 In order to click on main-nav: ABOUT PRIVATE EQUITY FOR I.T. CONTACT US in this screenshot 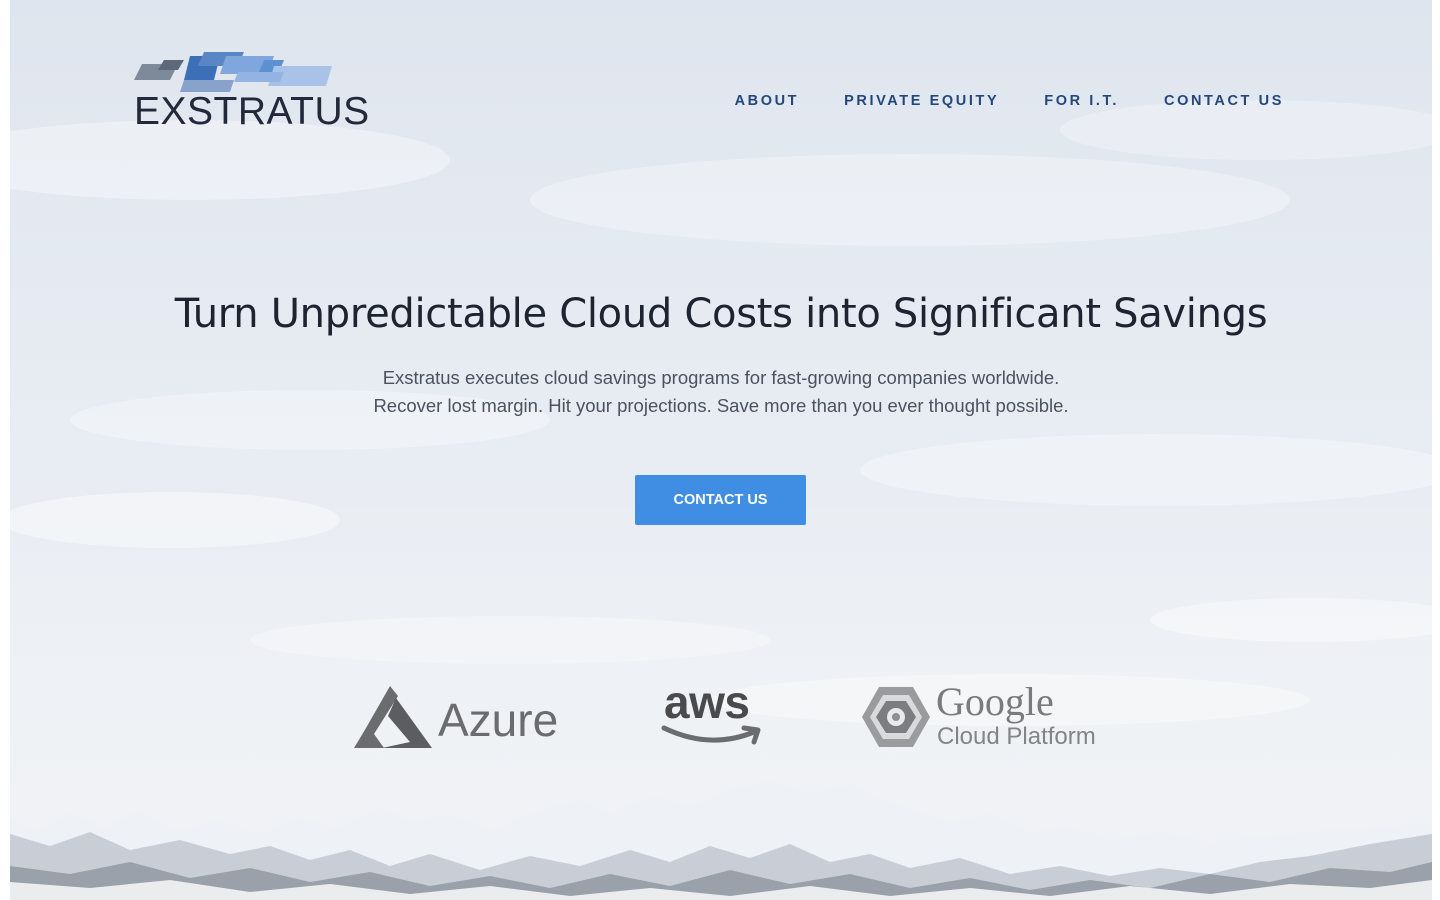, I will do `click(1009, 101)`.